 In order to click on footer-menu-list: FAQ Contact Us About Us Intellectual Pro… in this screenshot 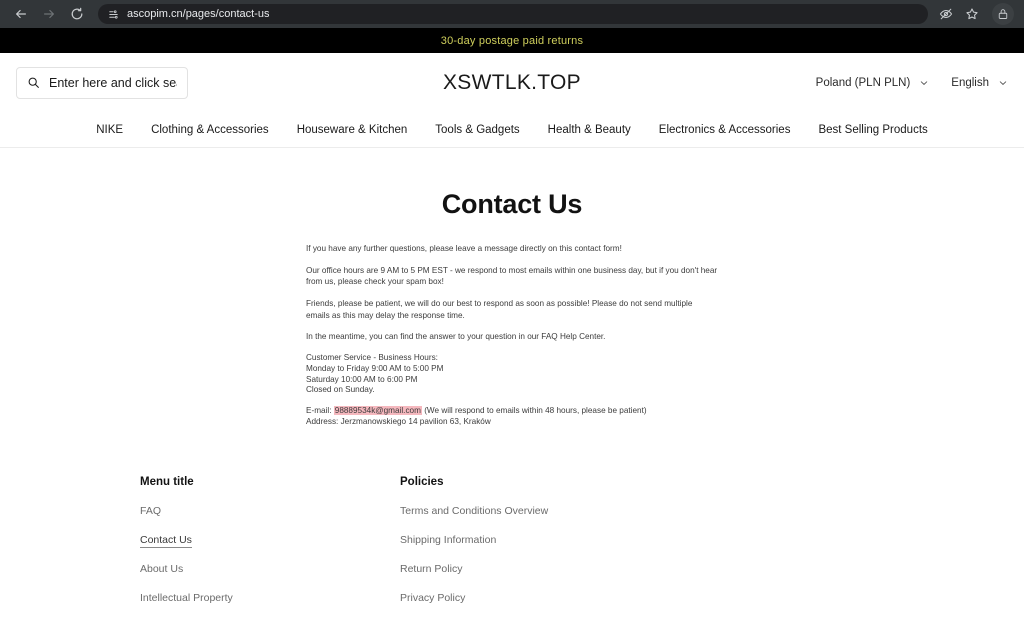, I will do `click(270, 553)`.